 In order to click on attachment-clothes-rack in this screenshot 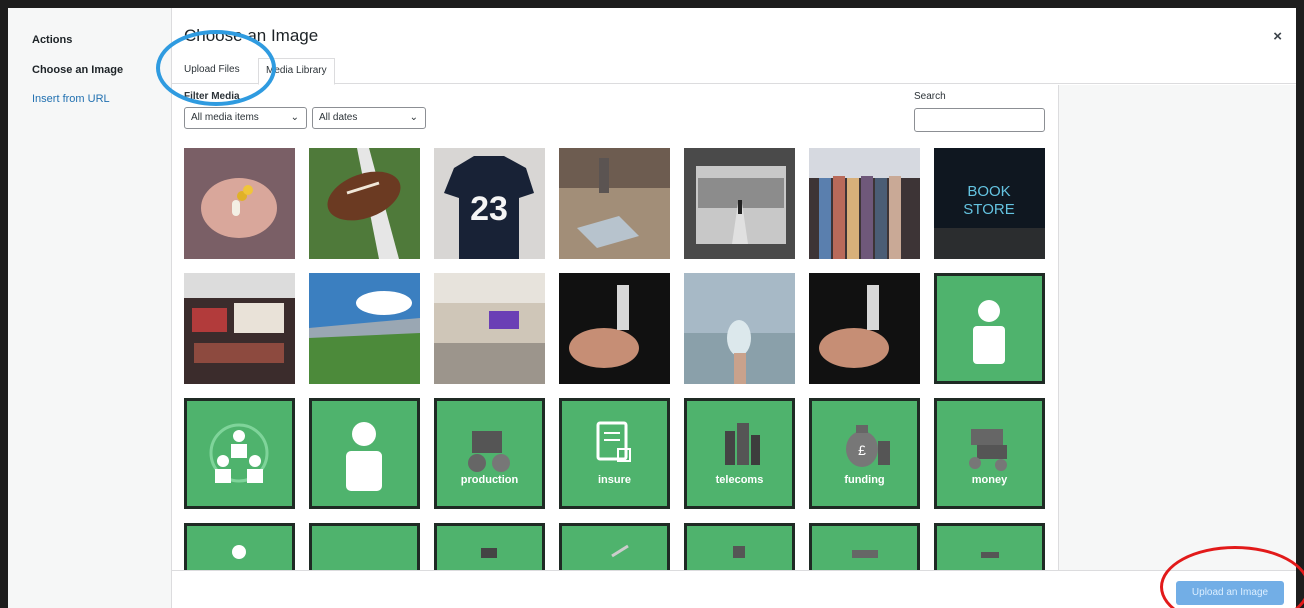, I will do `click(864, 203)`.